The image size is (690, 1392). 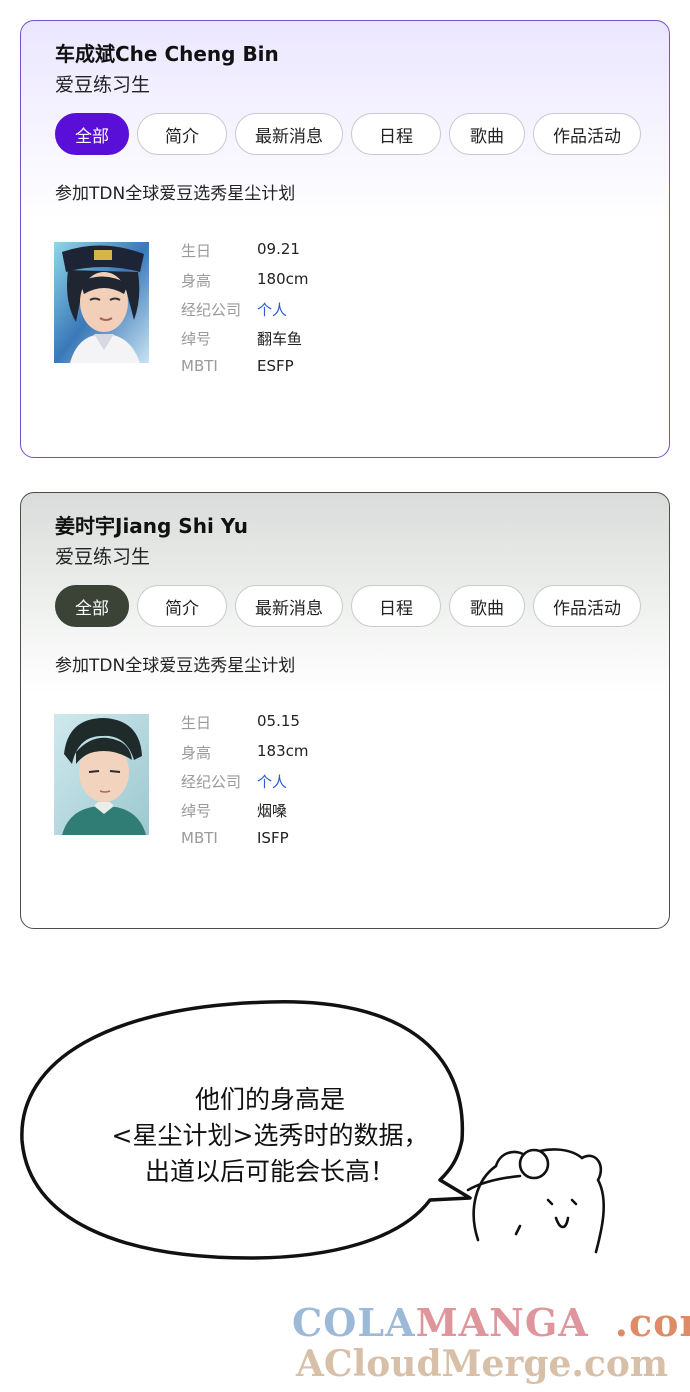 I want to click on bubble-line-2: <星尘计划>选秀时的数据，, so click(x=270, y=1135).